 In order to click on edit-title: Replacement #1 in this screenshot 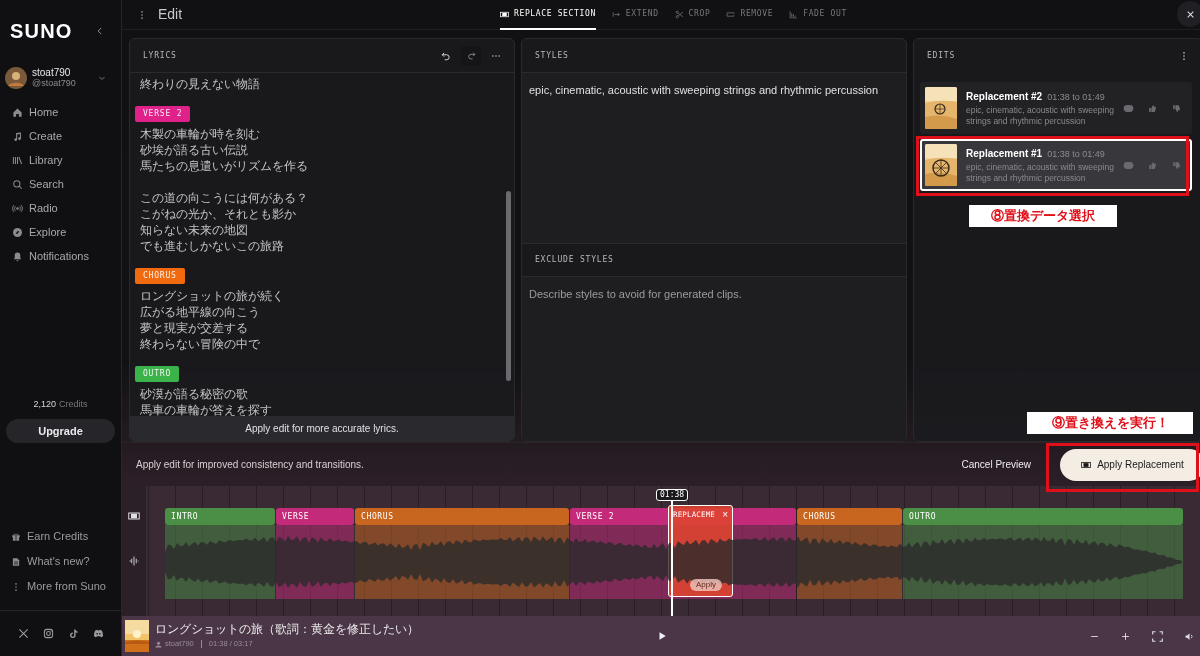, I will do `click(1004, 154)`.